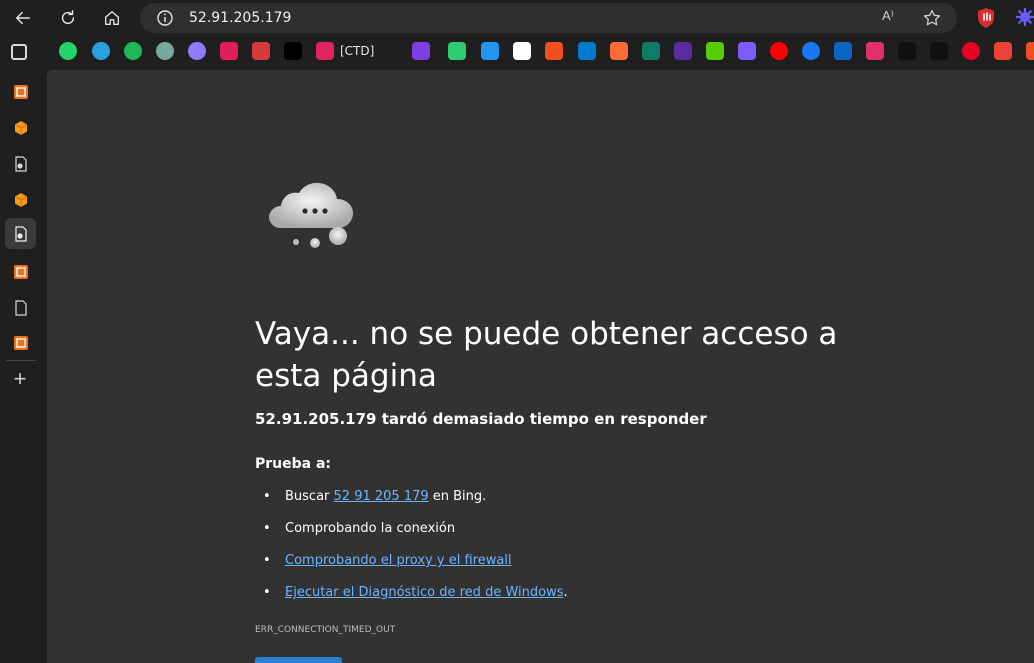 Image resolution: width=1034 pixels, height=663 pixels. What do you see at coordinates (23, 366) in the screenshot?
I see `vertical-sidebar: +` at bounding box center [23, 366].